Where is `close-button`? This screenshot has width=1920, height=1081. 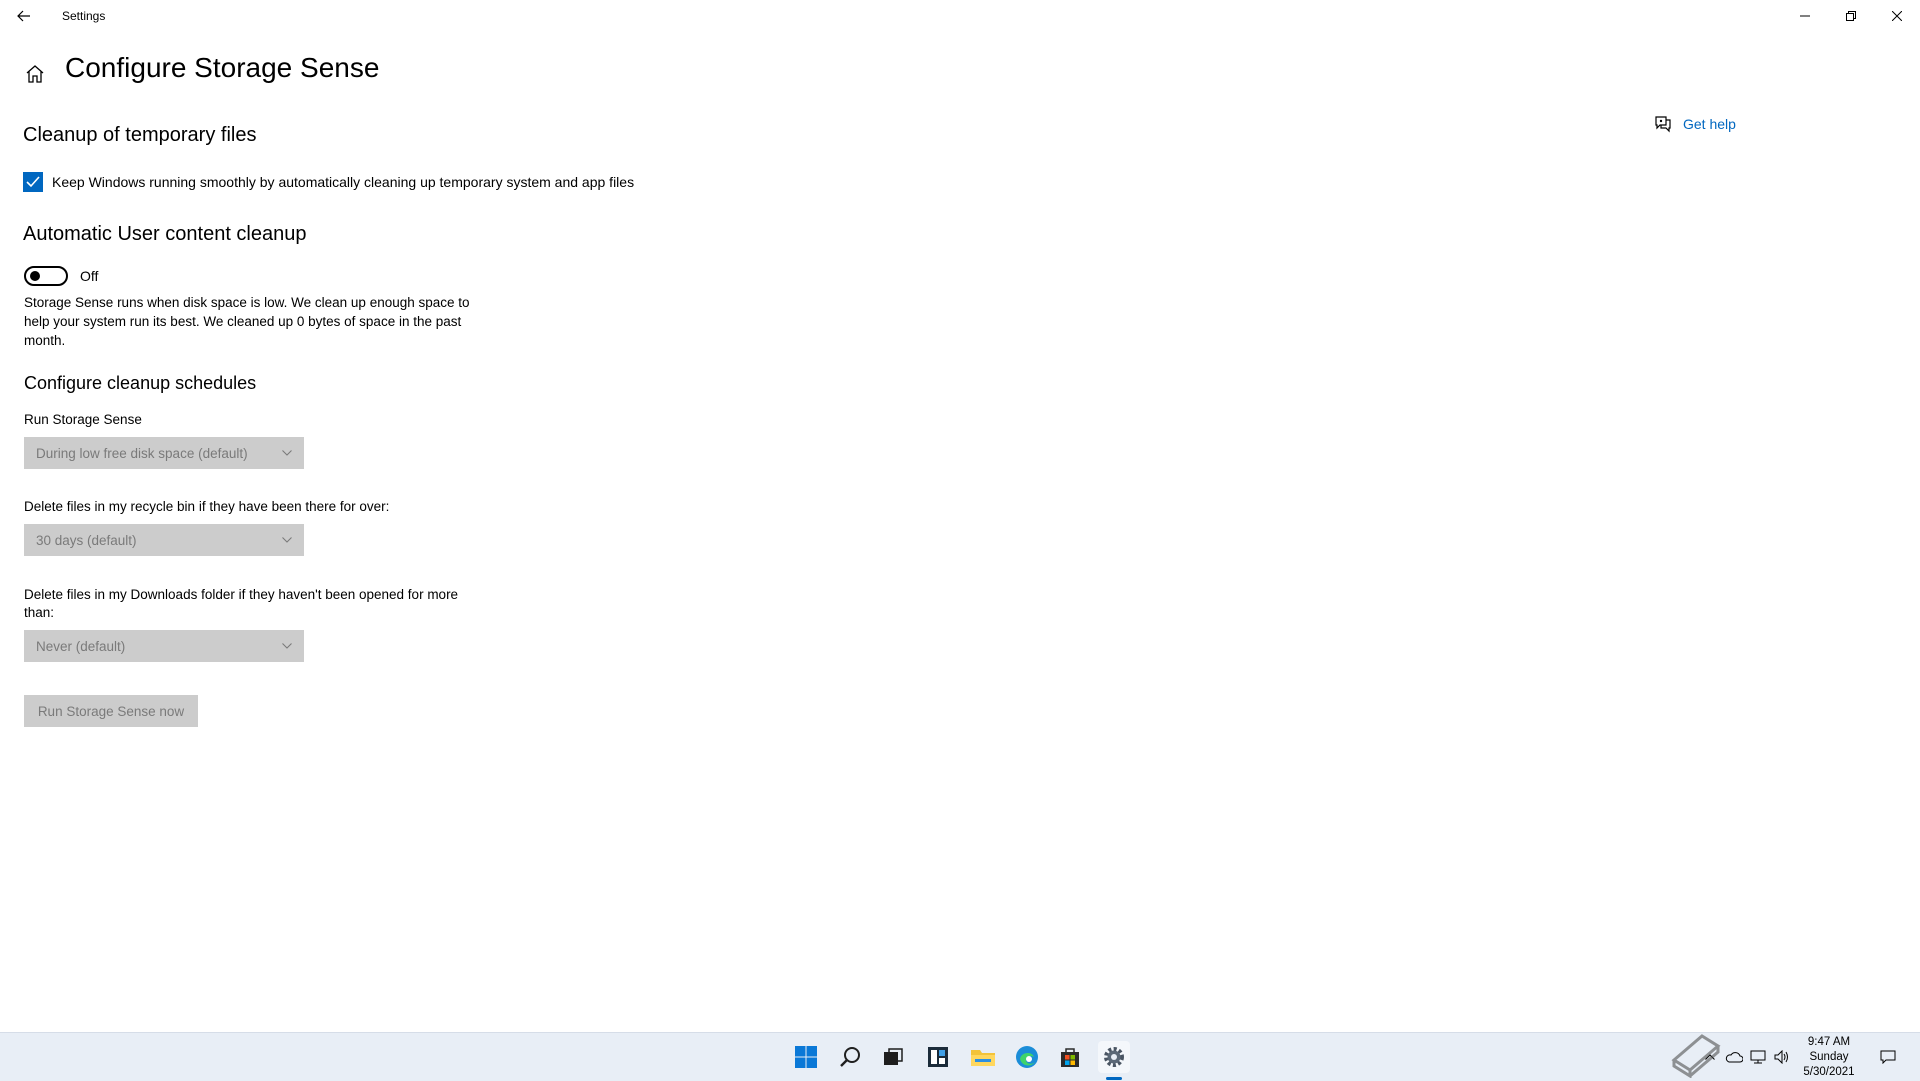 close-button is located at coordinates (1897, 16).